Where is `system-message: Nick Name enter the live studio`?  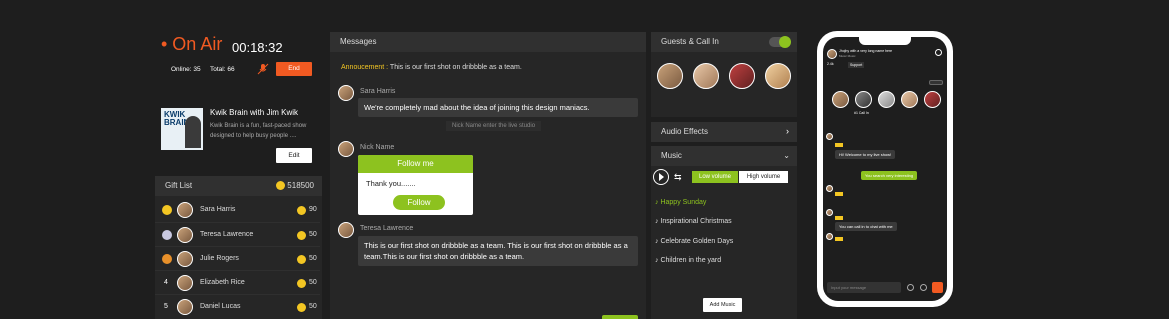 system-message: Nick Name enter the live studio is located at coordinates (494, 126).